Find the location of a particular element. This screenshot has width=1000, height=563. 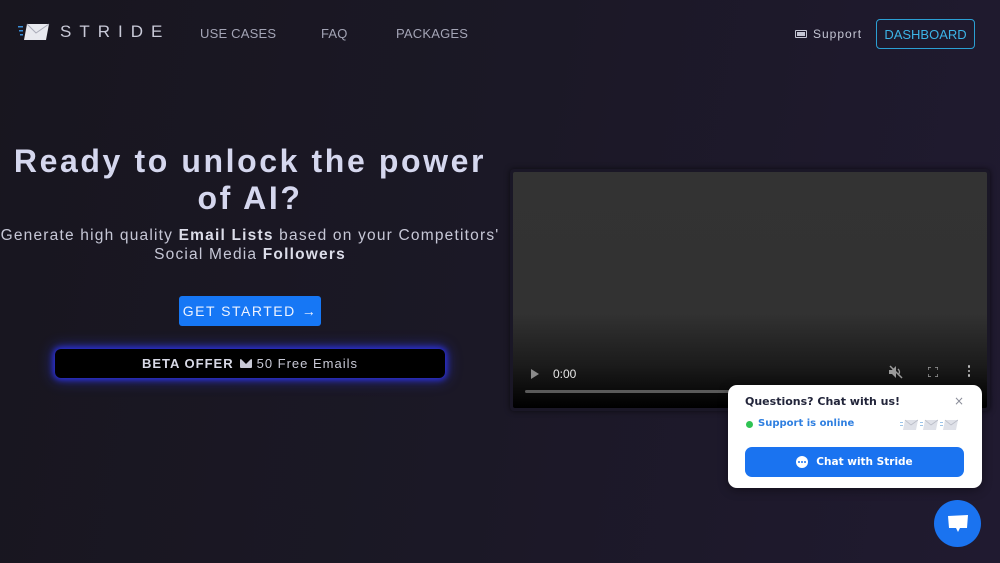

get-started-label: GET STARTED is located at coordinates (239, 311).